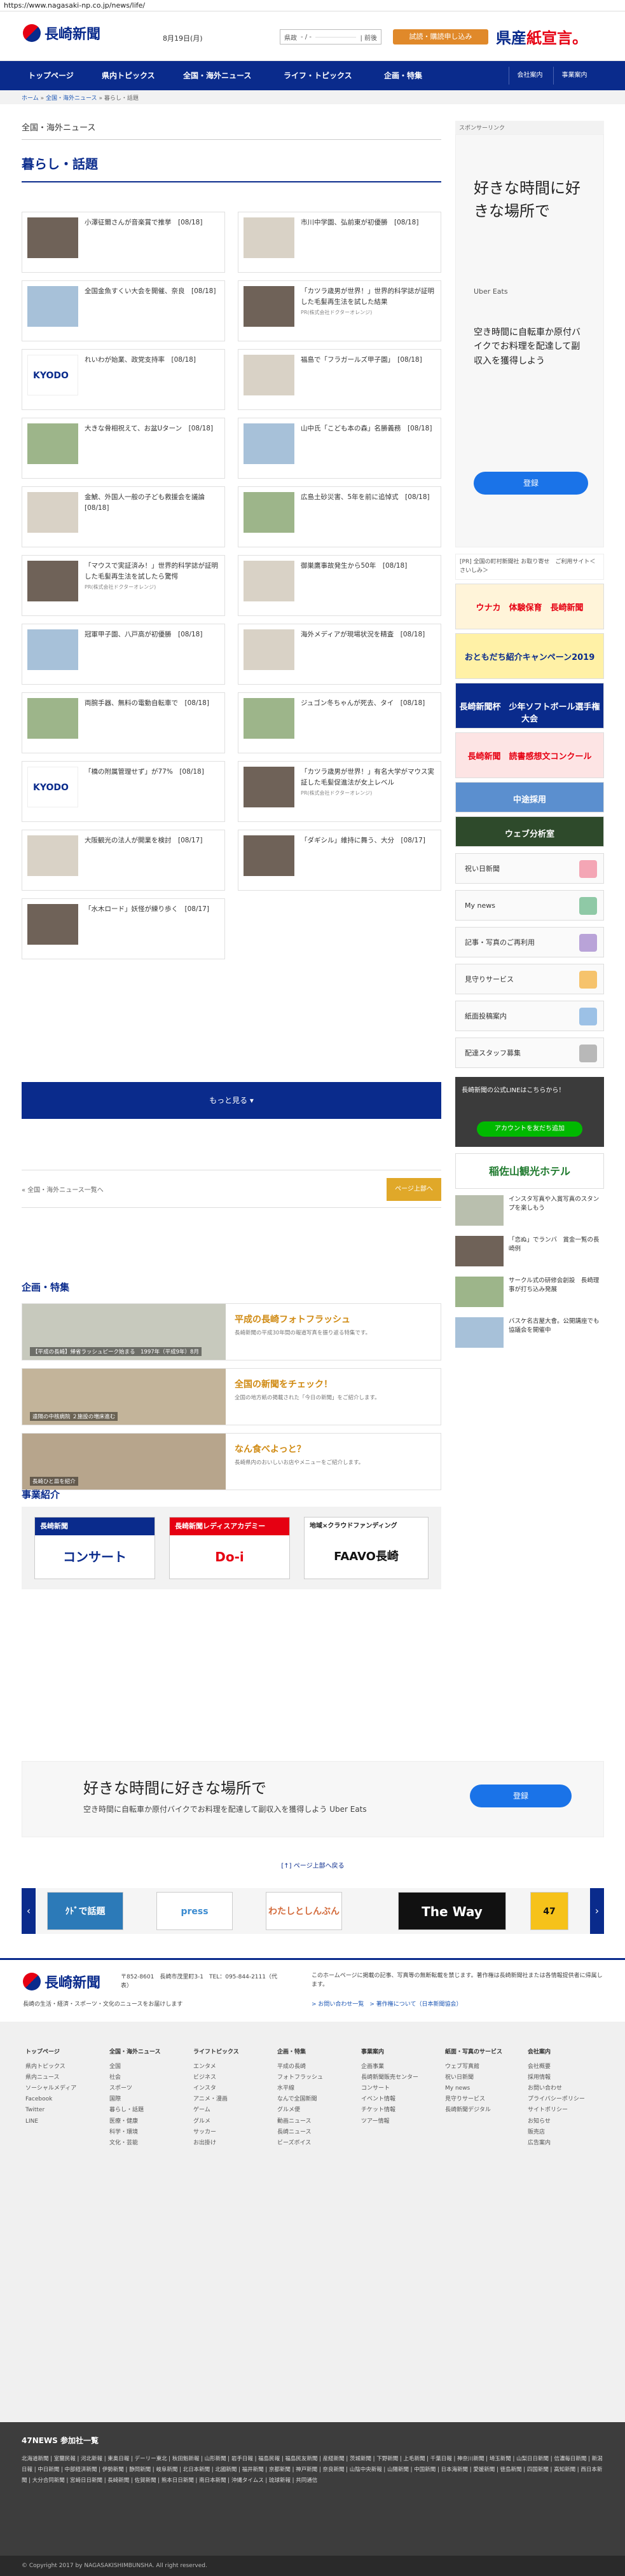 The image size is (625, 2576). Describe the element at coordinates (128, 75) in the screenshot. I see `nav-local-topics: 県内トピックス` at that location.